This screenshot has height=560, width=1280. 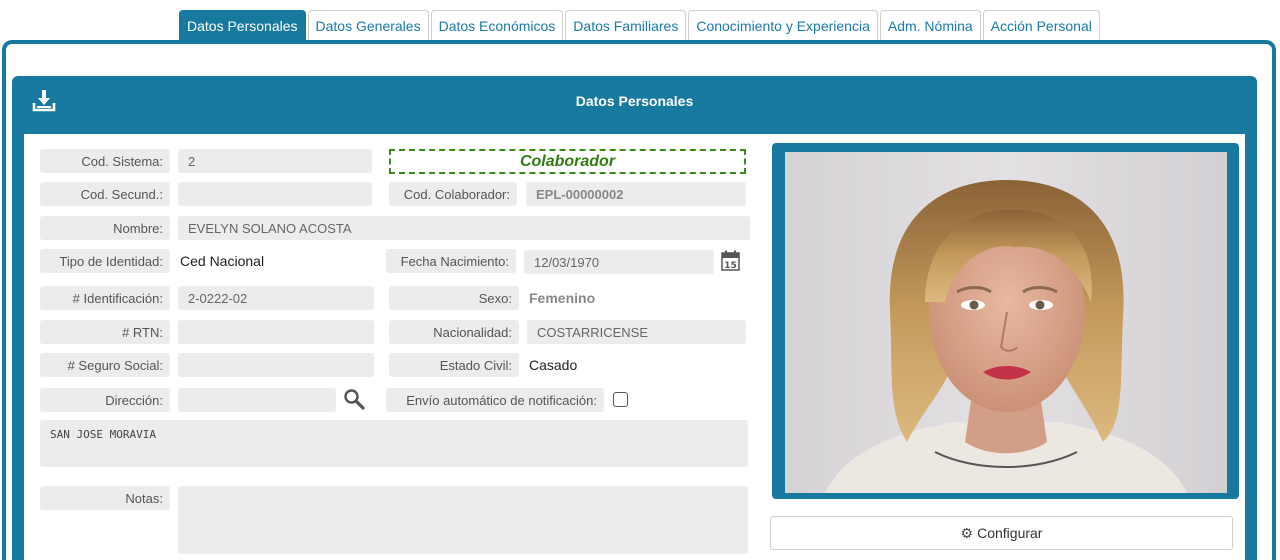 I want to click on fecha-nacimiento-field: 12/03/1970, so click(x=619, y=262).